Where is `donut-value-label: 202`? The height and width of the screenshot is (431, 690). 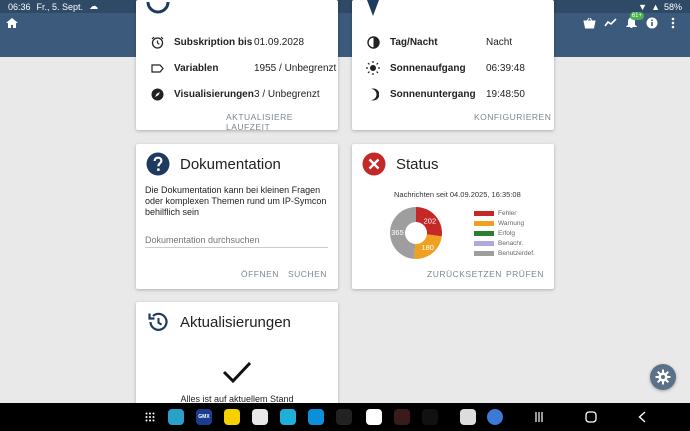
donut-value-label: 202 is located at coordinates (430, 220).